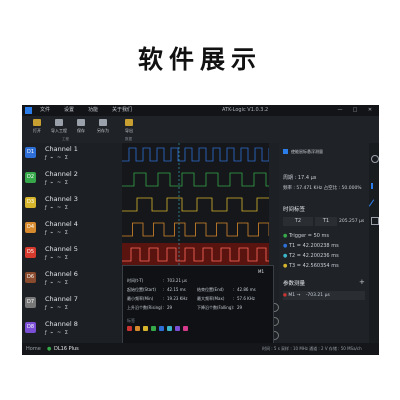 The image size is (400, 400). What do you see at coordinates (72, 329) in the screenshot?
I see `channel-row: D8 Channel 8 ƒ ⌁ ~ Σ` at bounding box center [72, 329].